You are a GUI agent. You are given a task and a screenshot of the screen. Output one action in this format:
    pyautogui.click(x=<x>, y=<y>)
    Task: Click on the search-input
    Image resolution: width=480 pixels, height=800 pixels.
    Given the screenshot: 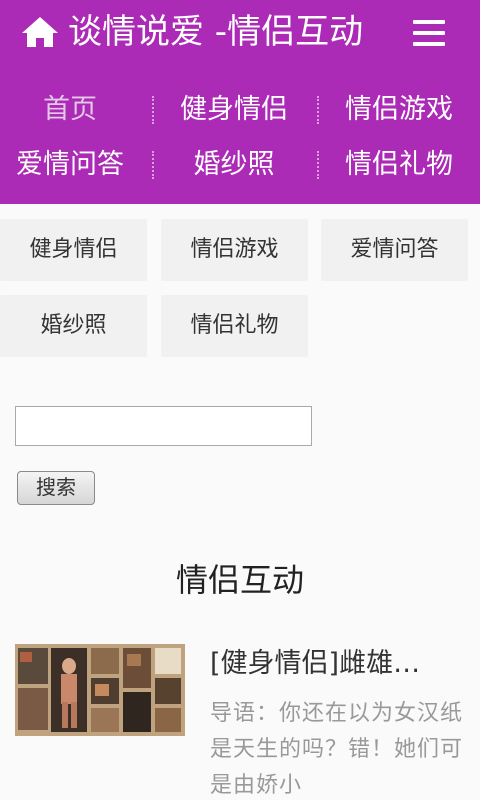 What is the action you would take?
    pyautogui.click(x=163, y=426)
    